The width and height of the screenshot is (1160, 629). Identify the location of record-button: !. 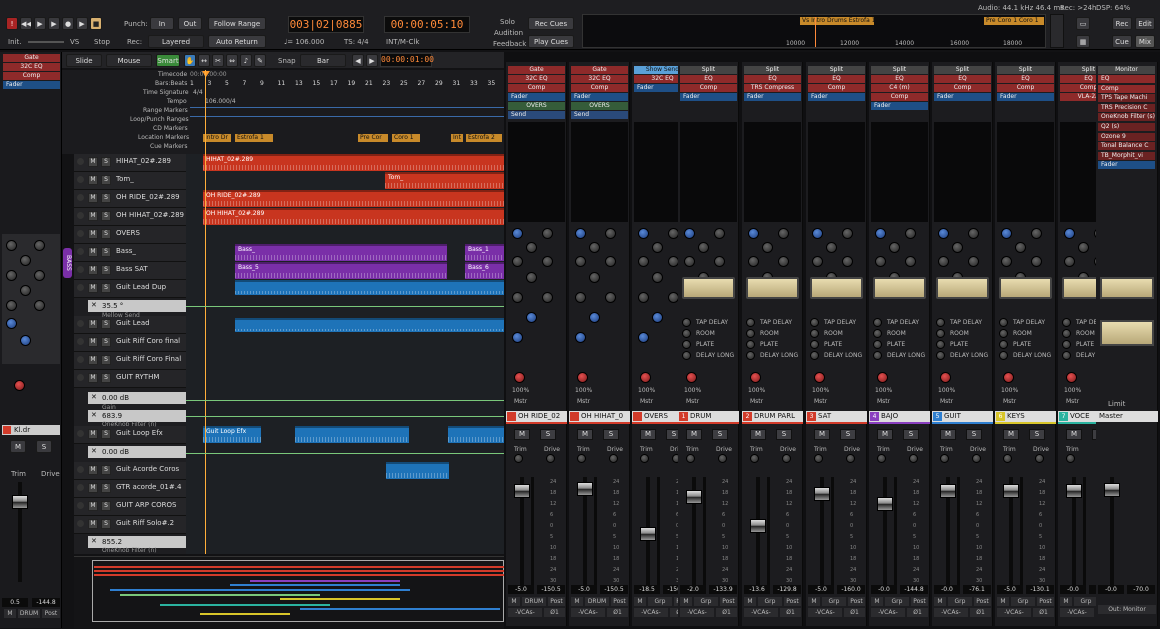
(12, 23).